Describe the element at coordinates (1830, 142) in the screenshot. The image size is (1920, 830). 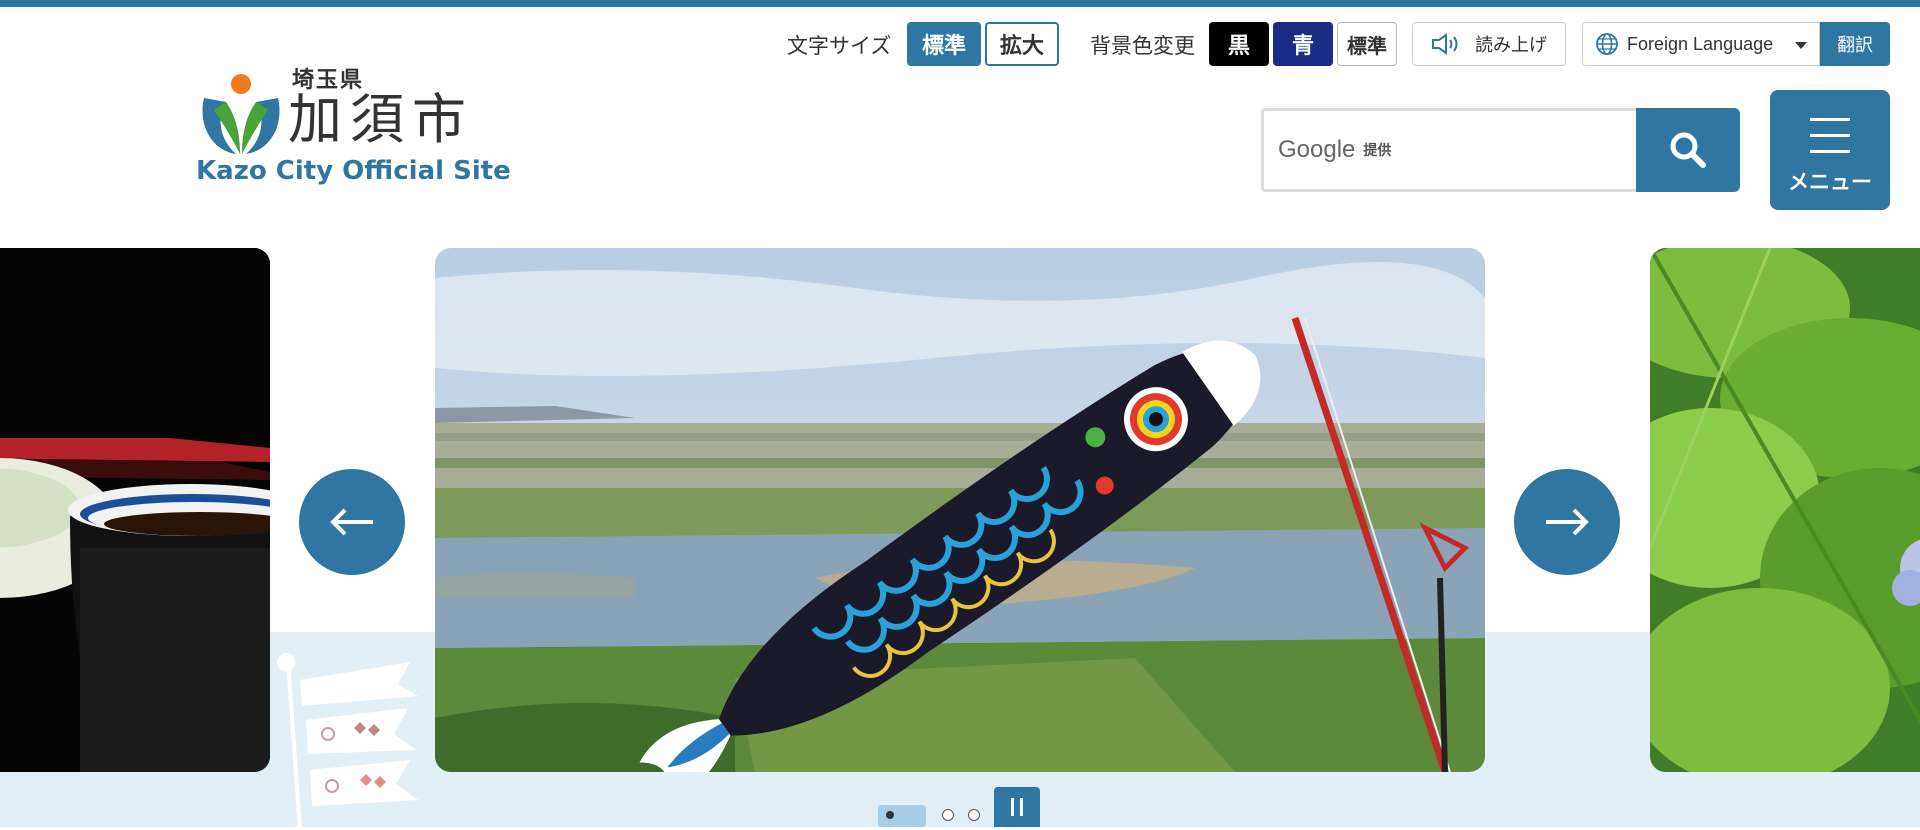
I see `hamburger-icon` at that location.